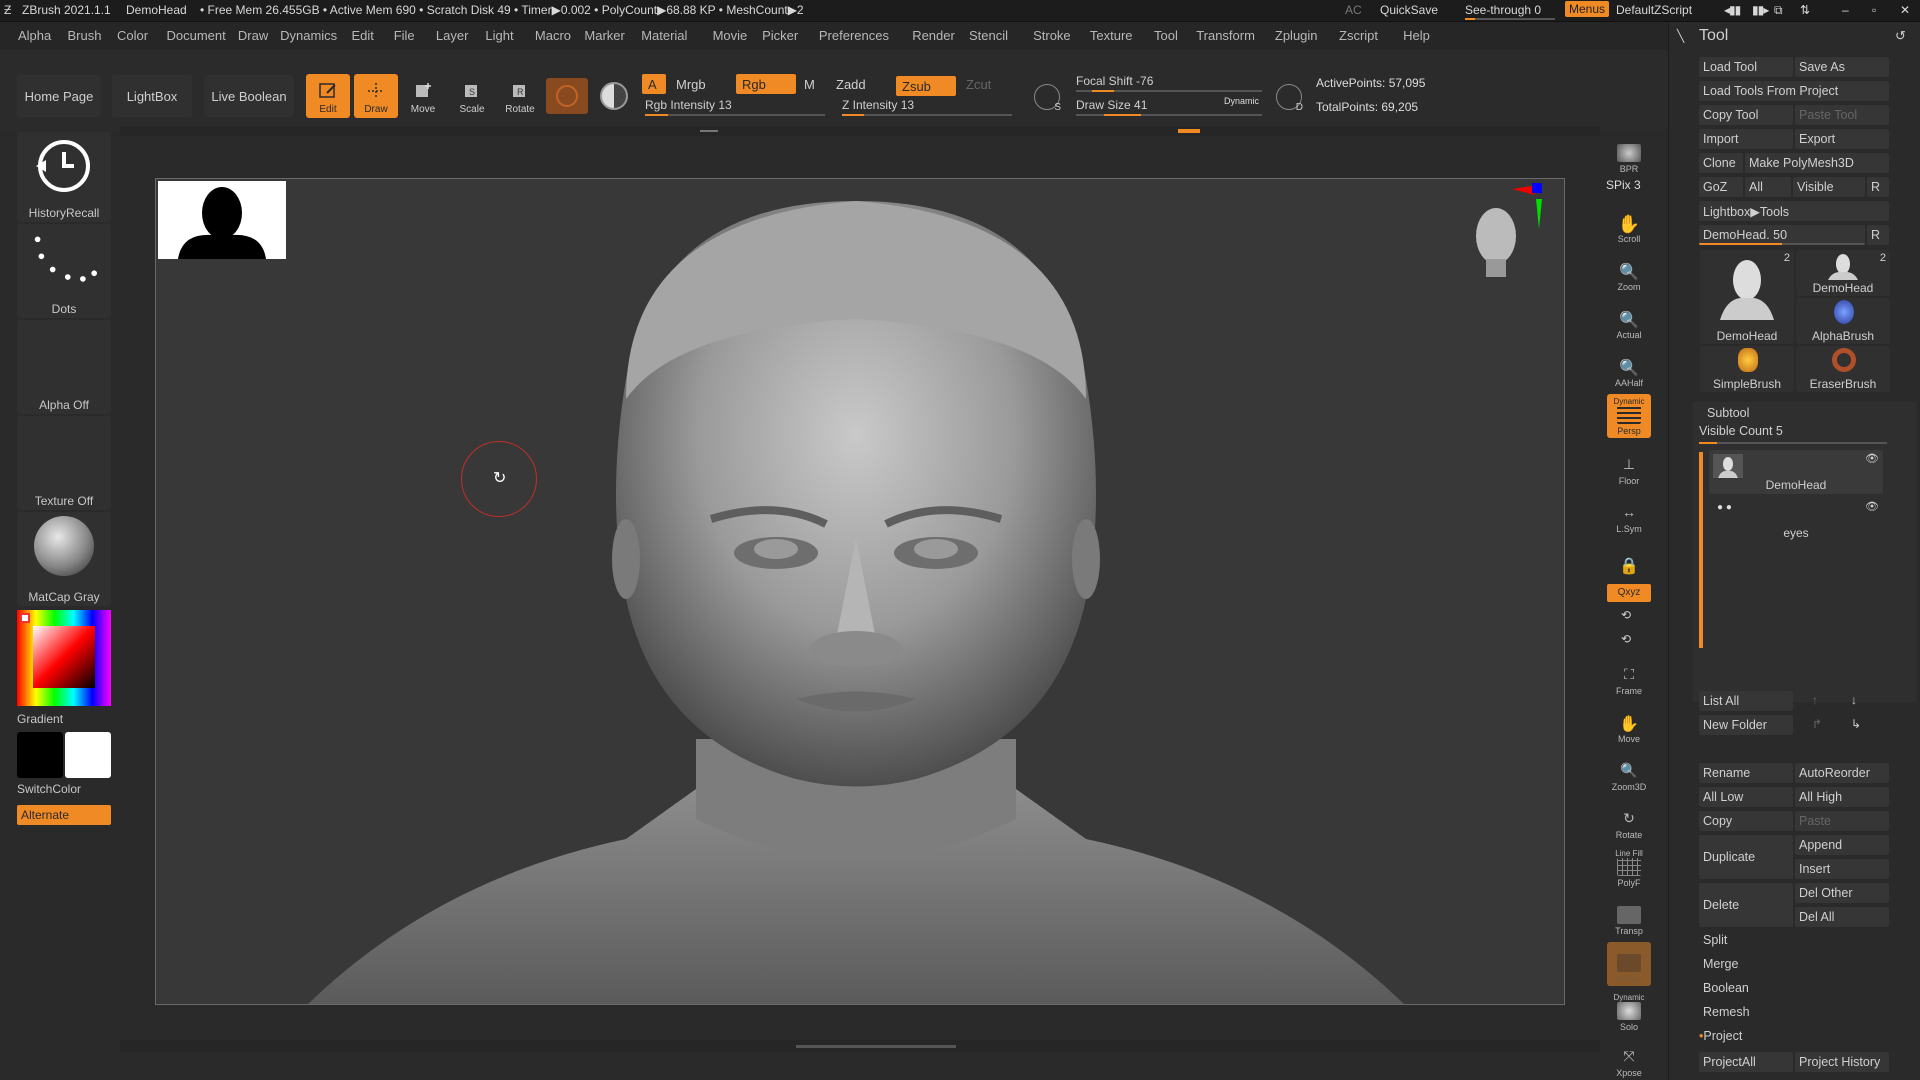 Image resolution: width=1920 pixels, height=1080 pixels. Describe the element at coordinates (64, 559) in the screenshot. I see `matcap-gray-button: MatCap Gray` at that location.